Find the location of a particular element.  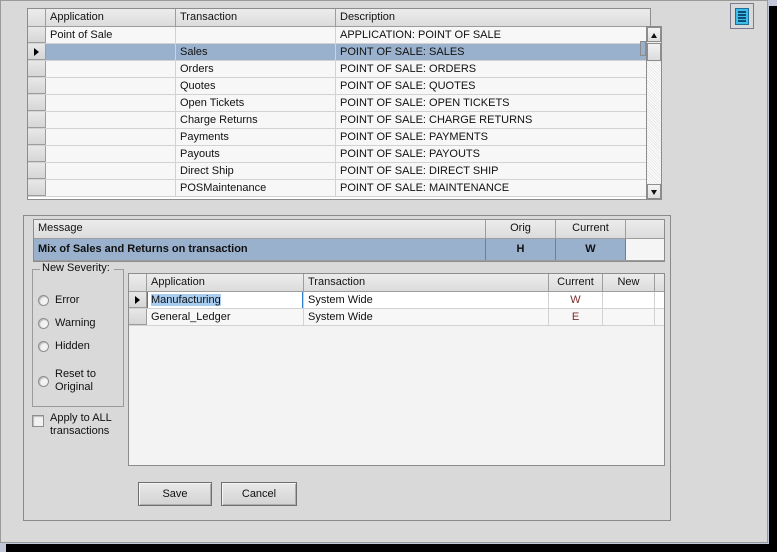

top-grid-scrollbar is located at coordinates (654, 113).